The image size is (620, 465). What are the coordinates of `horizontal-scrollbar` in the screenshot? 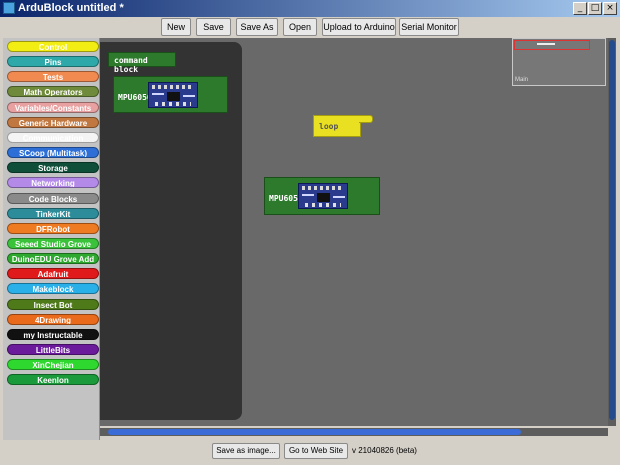 It's located at (354, 432).